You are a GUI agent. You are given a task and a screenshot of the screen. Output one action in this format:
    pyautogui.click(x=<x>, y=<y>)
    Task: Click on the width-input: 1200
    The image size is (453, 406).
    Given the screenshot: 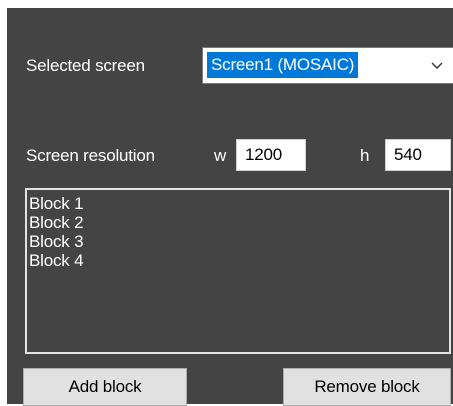 What is the action you would take?
    pyautogui.click(x=271, y=155)
    